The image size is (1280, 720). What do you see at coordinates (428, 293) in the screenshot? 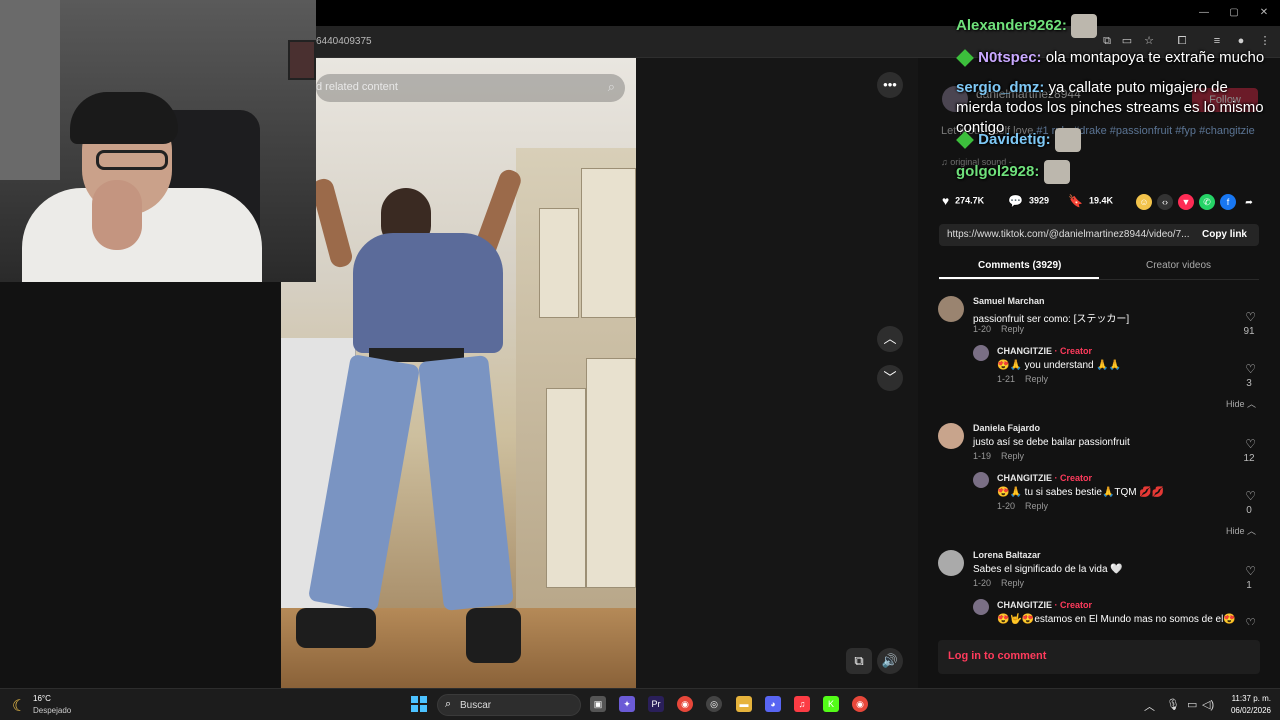
I see `dancer-torso` at bounding box center [428, 293].